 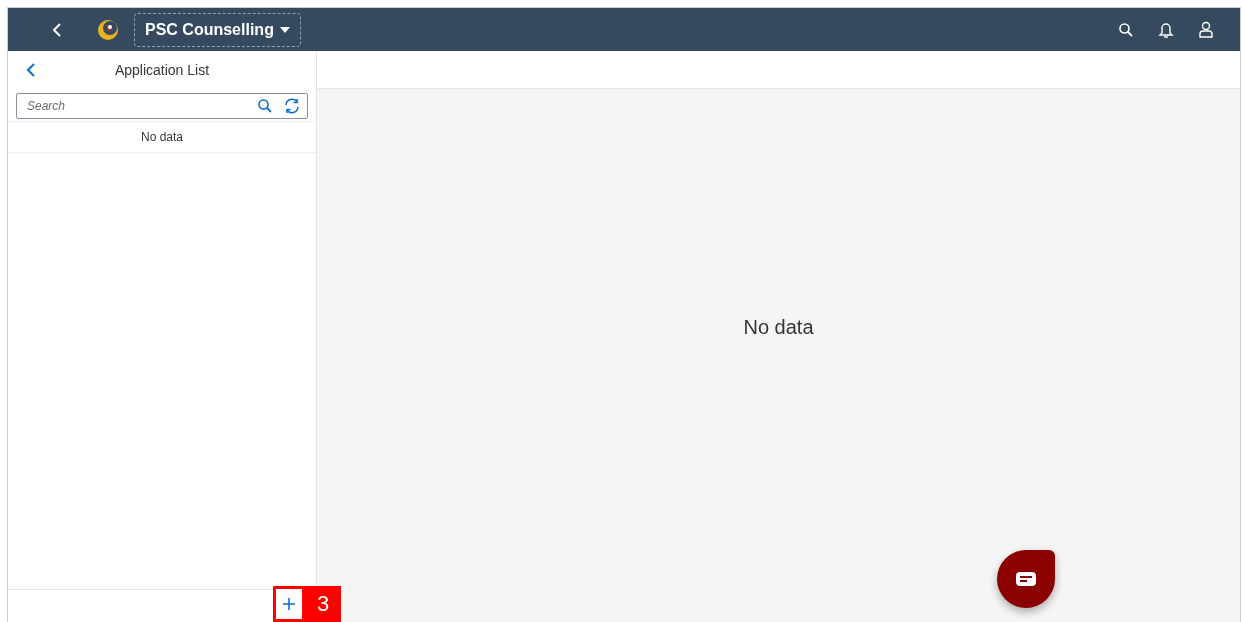 What do you see at coordinates (323, 604) in the screenshot?
I see `callout-number: 3` at bounding box center [323, 604].